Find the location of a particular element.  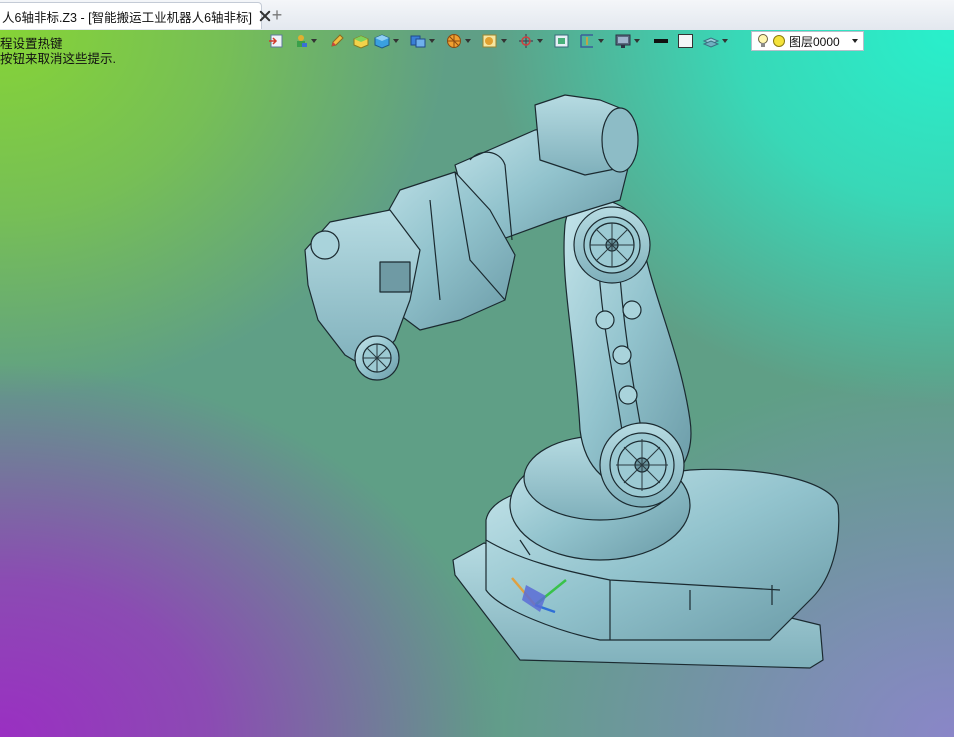

box-button is located at coordinates (361, 41).